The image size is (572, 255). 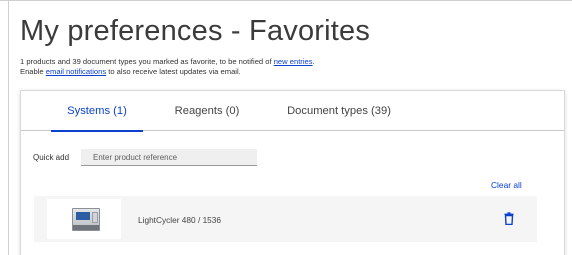 What do you see at coordinates (207, 111) in the screenshot?
I see `tab-reagents: Reagents (0)` at bounding box center [207, 111].